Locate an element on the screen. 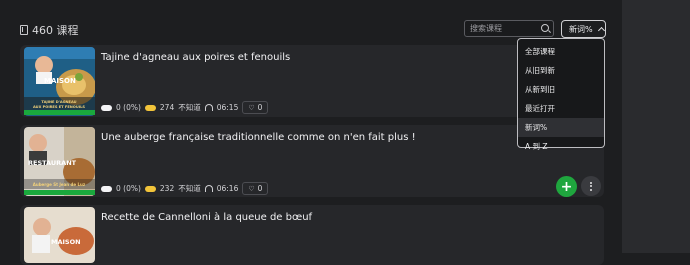 Image resolution: width=690 pixels, height=265 pixels. course-thumbnail: RESTAURANT Auberge St Jean de Luz is located at coordinates (59, 161).